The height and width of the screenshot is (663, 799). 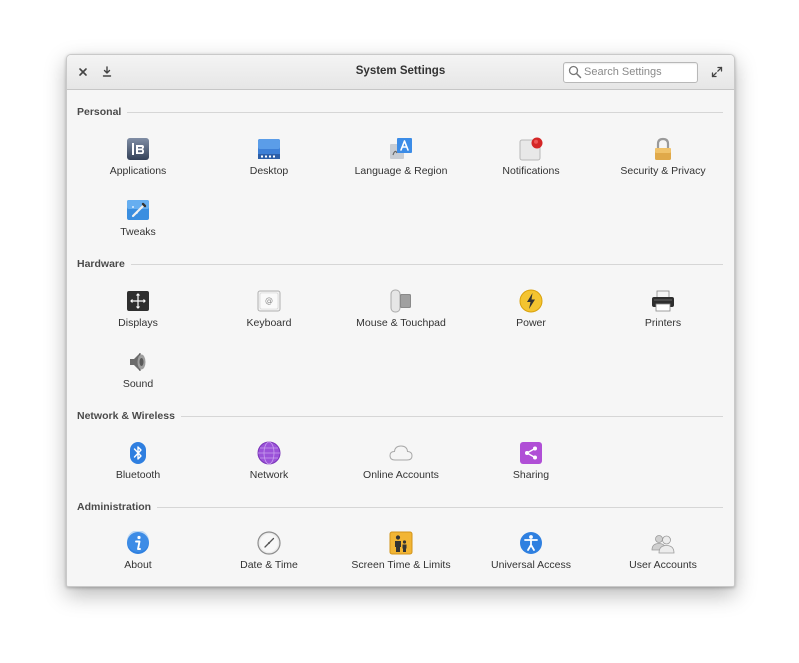 I want to click on item-label: Displays, so click(x=138, y=323).